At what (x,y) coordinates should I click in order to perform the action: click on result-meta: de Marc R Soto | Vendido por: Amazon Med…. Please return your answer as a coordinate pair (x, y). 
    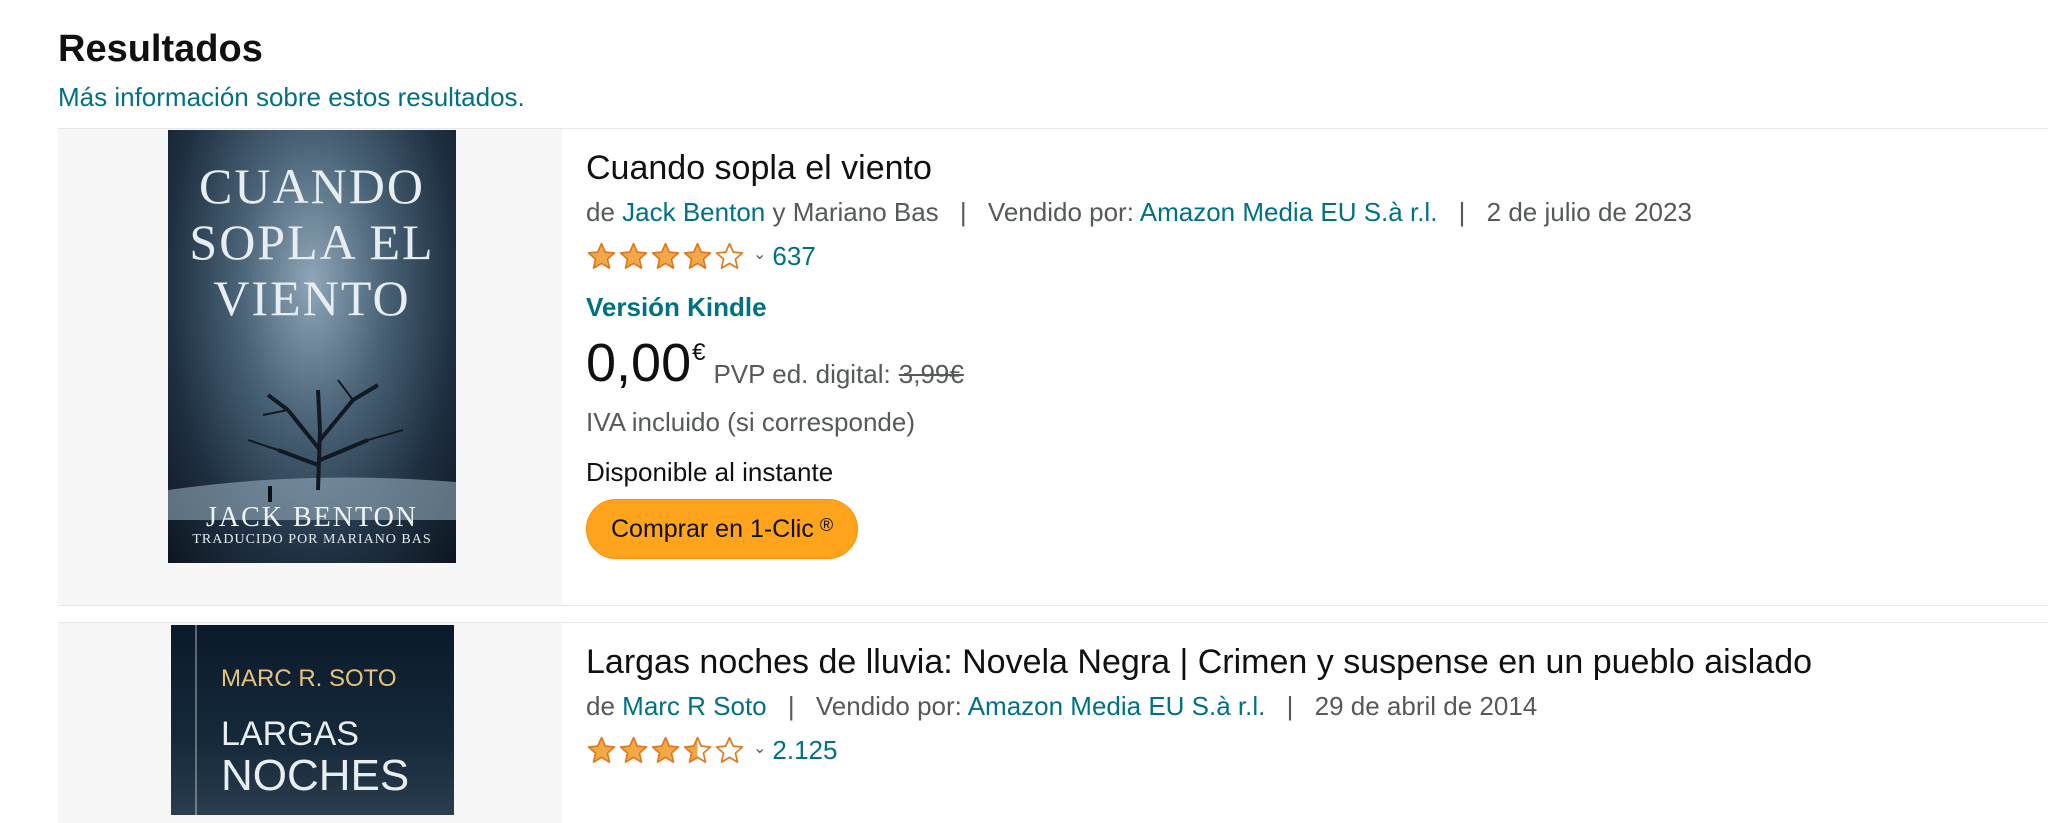
    Looking at the image, I should click on (1061, 706).